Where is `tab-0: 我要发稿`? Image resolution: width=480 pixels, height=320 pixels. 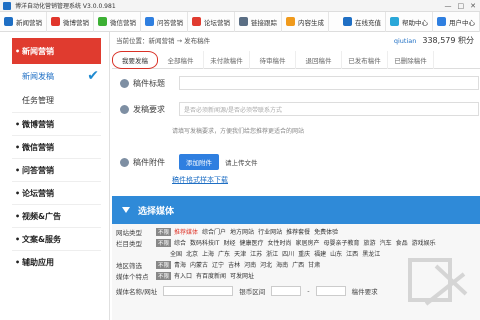 tab-0: 我要发稿 is located at coordinates (135, 60).